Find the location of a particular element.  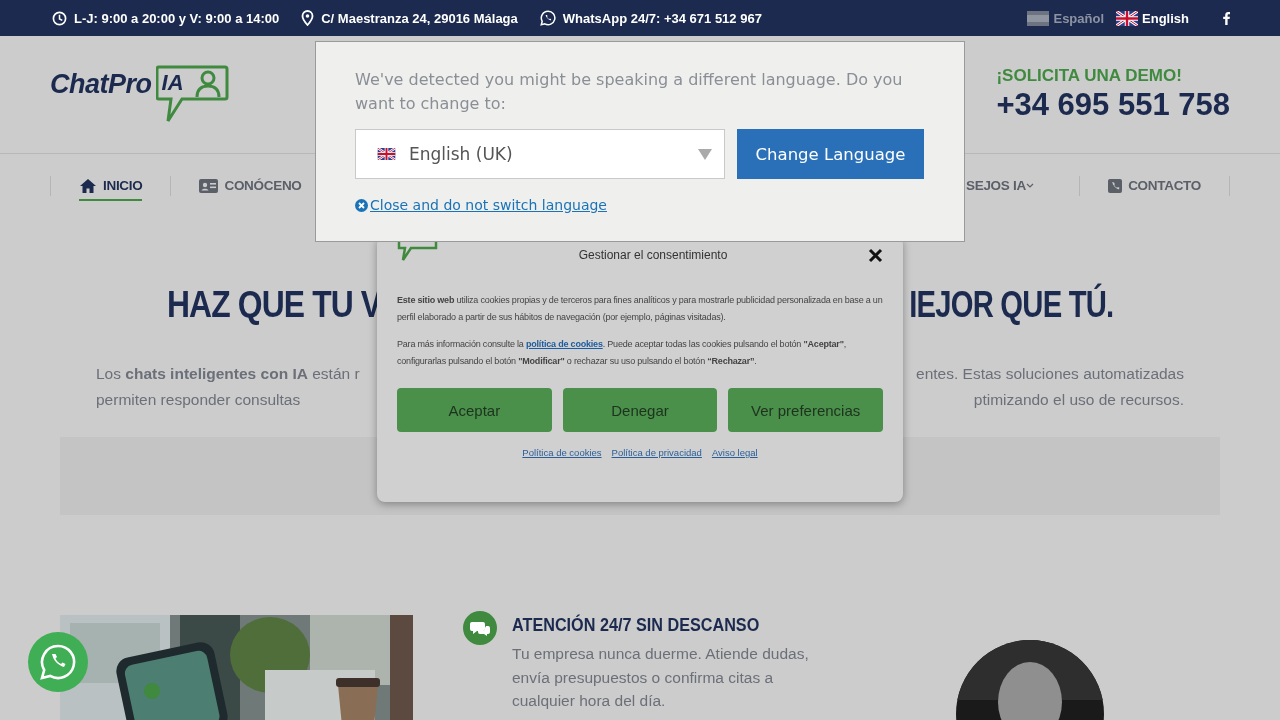

language-link: English is located at coordinates (1152, 18).